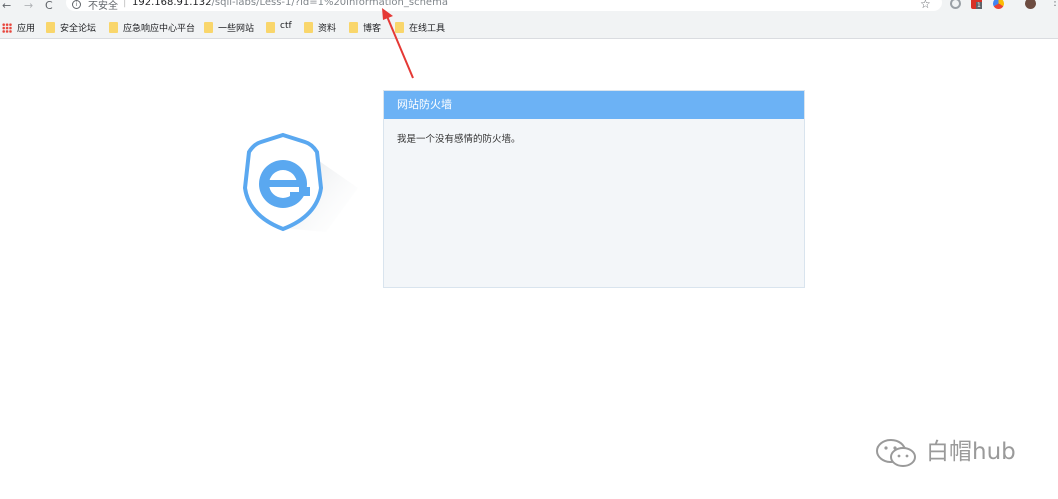 The image size is (1058, 499). Describe the element at coordinates (327, 29) in the screenshot. I see `bookmark-label: 资料` at that location.